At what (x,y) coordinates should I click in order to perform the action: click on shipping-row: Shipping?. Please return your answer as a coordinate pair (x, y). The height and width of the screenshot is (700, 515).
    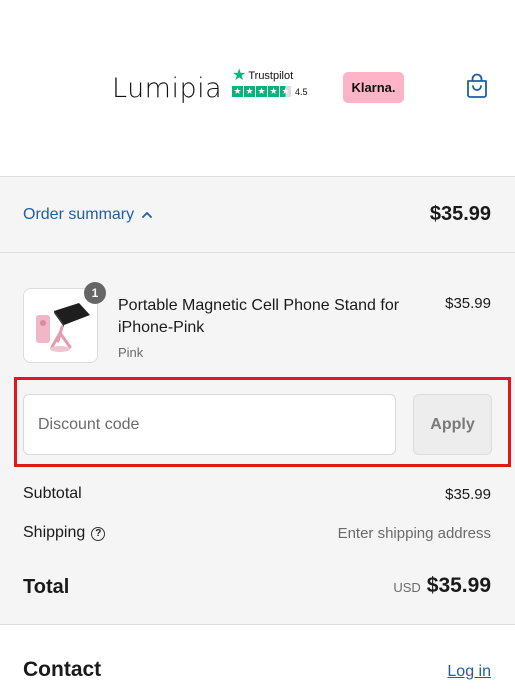
    Looking at the image, I should click on (64, 533).